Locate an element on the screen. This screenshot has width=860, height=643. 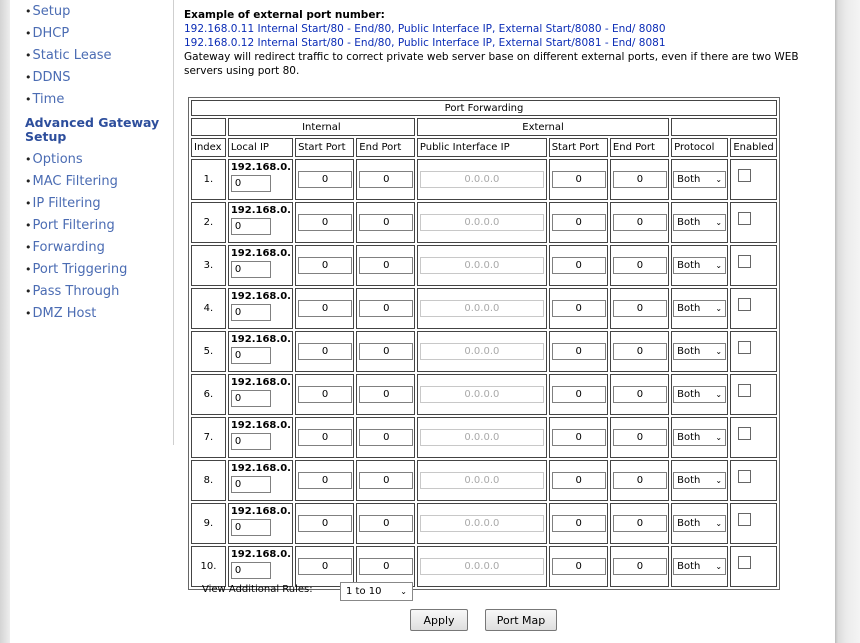
sidebar-section-heading: Advanced Gateway Setup is located at coordinates (95, 130).